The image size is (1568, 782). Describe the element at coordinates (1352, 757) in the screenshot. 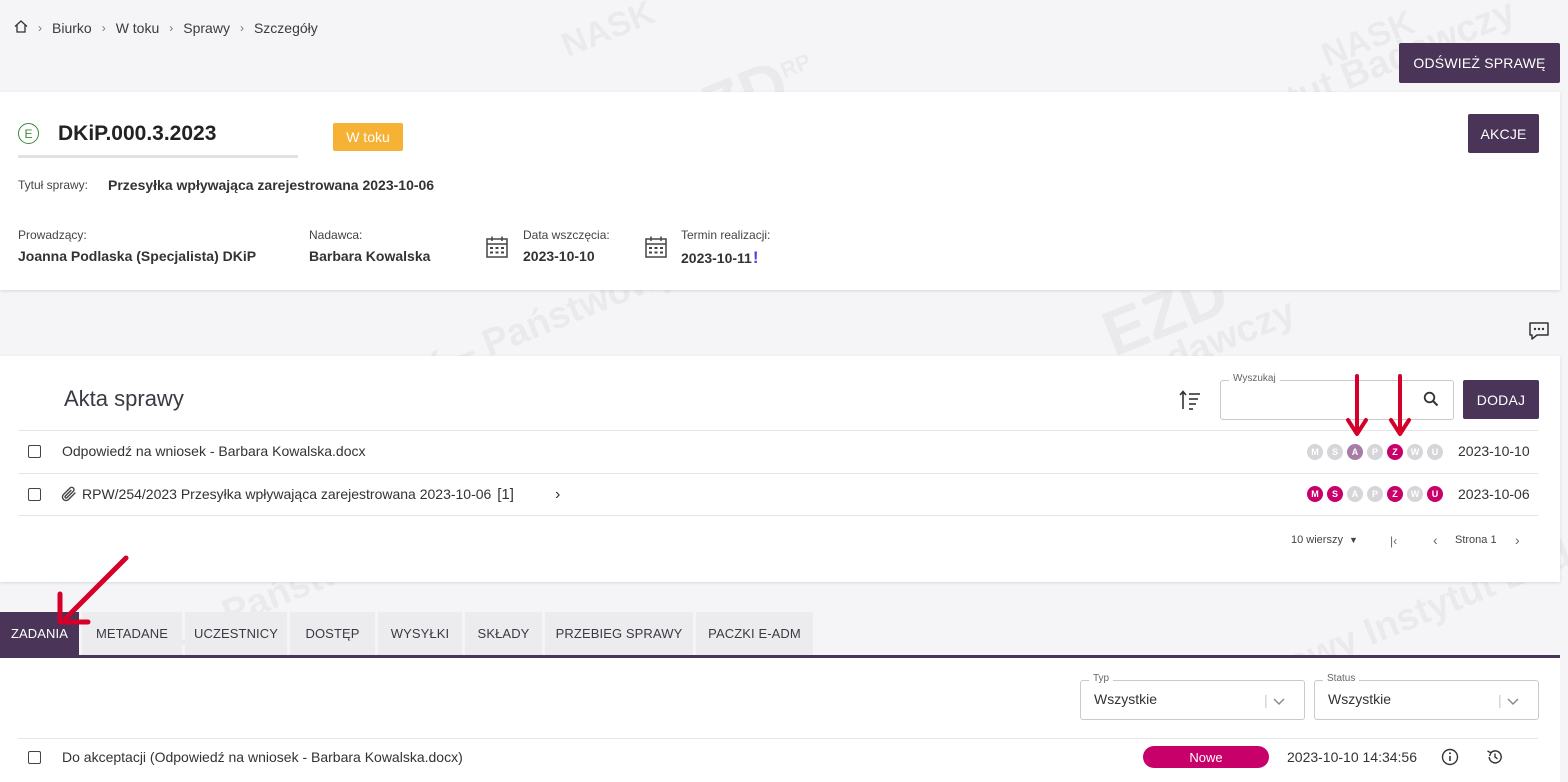

I see `task-datetime: 2023-10-10 14:34:56` at that location.